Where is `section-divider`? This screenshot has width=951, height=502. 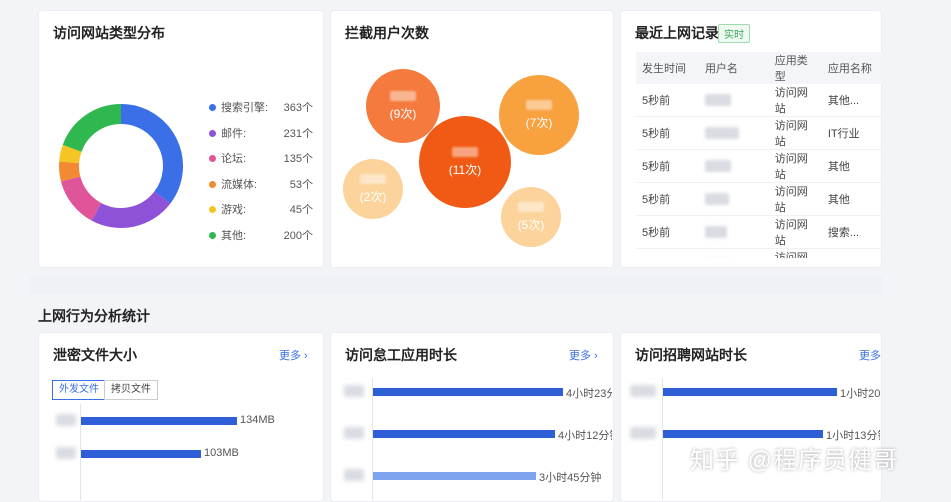 section-divider is located at coordinates (456, 285).